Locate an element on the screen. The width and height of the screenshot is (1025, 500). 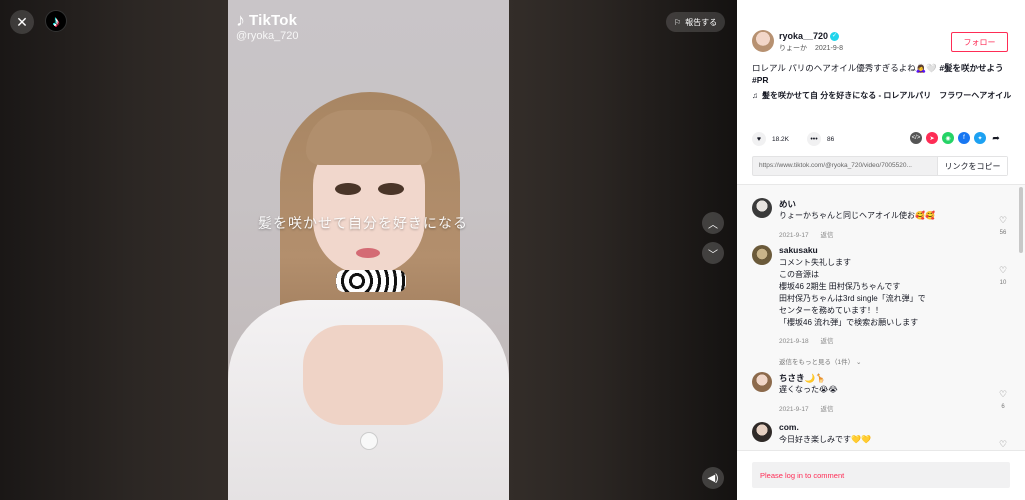
comment-like: ♡ 10 is located at coordinates (1003, 273).